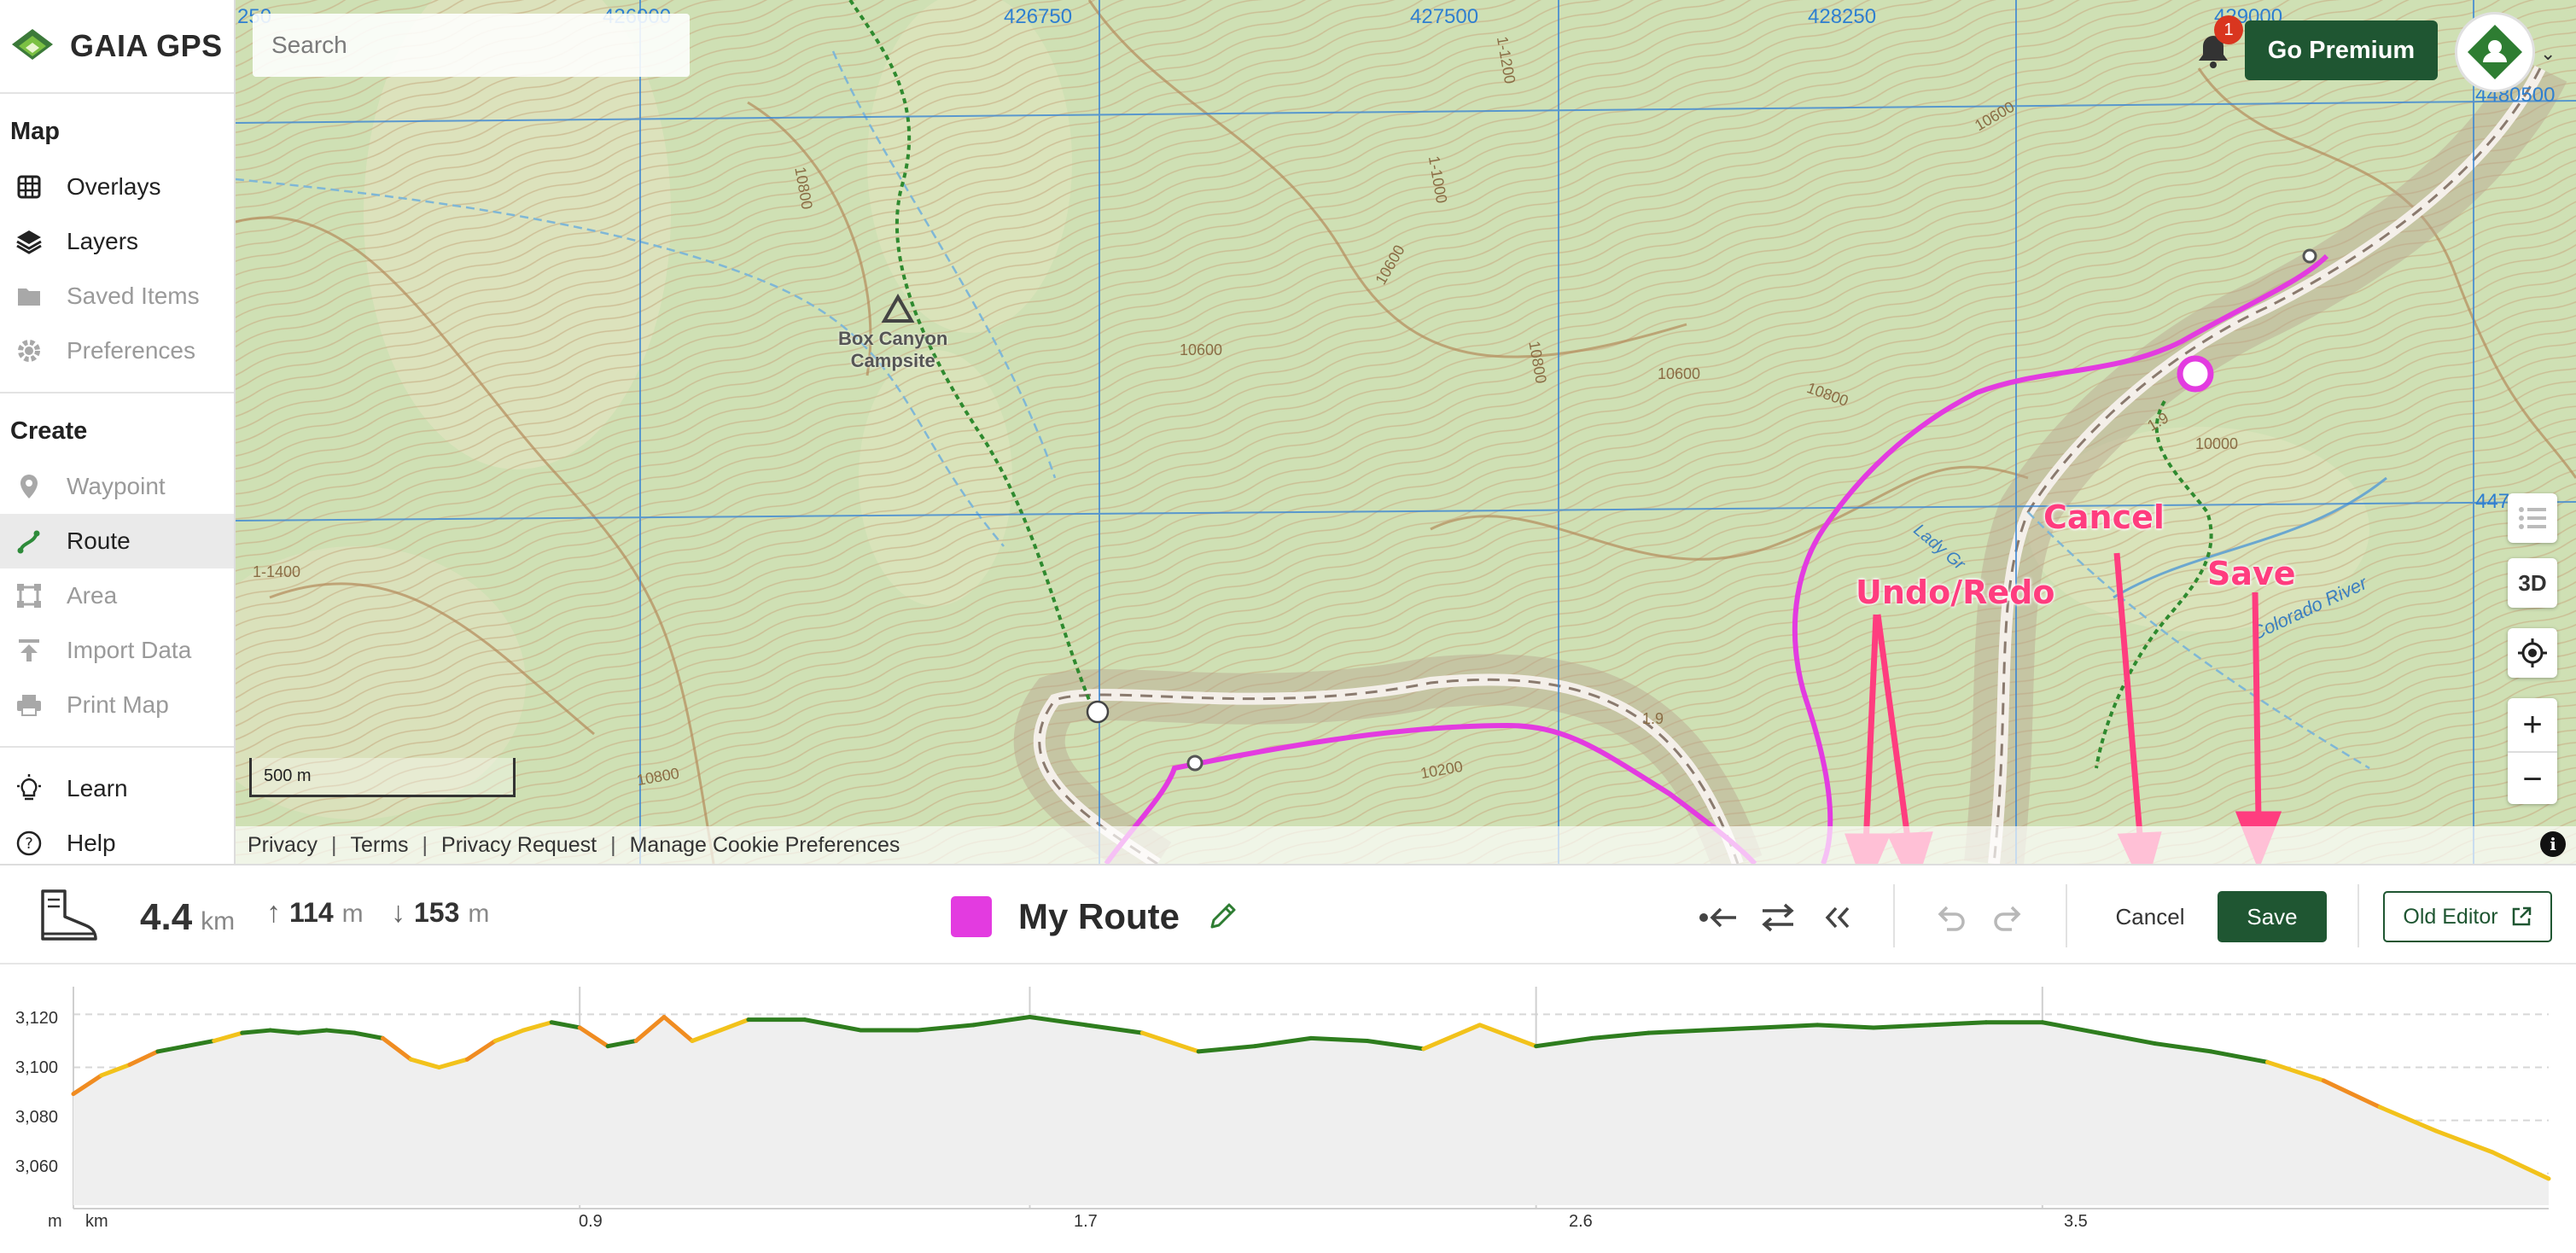 This screenshot has height=1253, width=2576. I want to click on sidebar-item-route: Route, so click(117, 541).